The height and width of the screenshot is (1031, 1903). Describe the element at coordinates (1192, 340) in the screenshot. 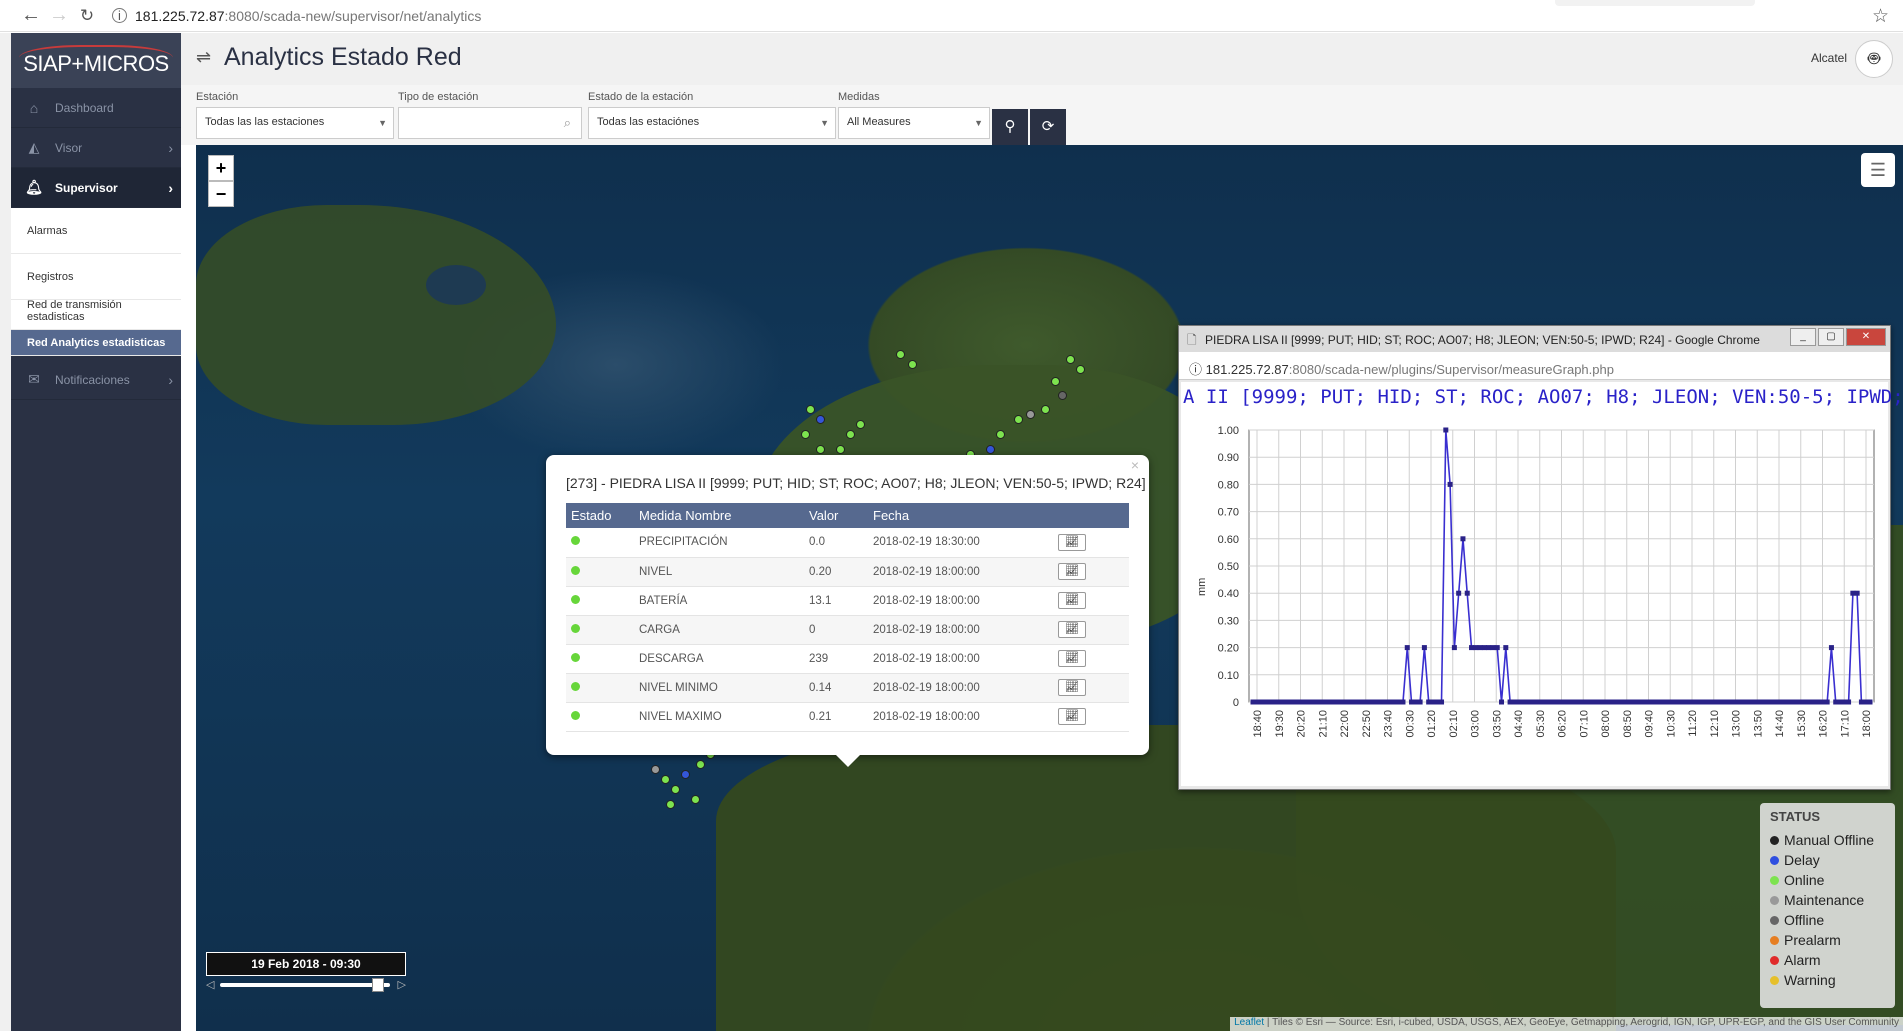

I see `document-icon: 🗋︎` at that location.